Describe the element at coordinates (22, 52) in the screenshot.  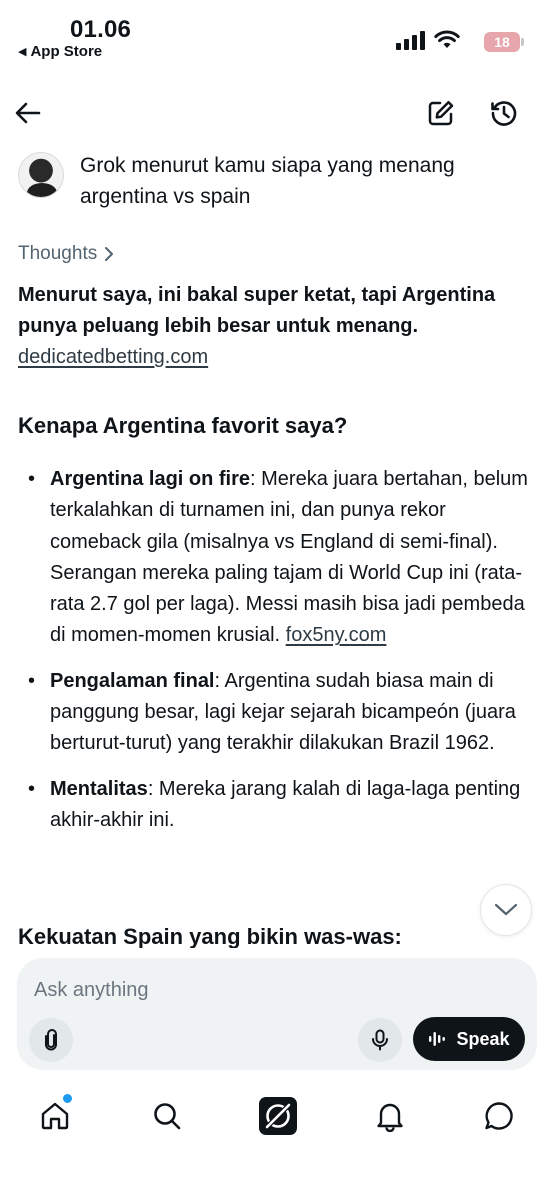
I see `back-triangle-icon: ◀` at that location.